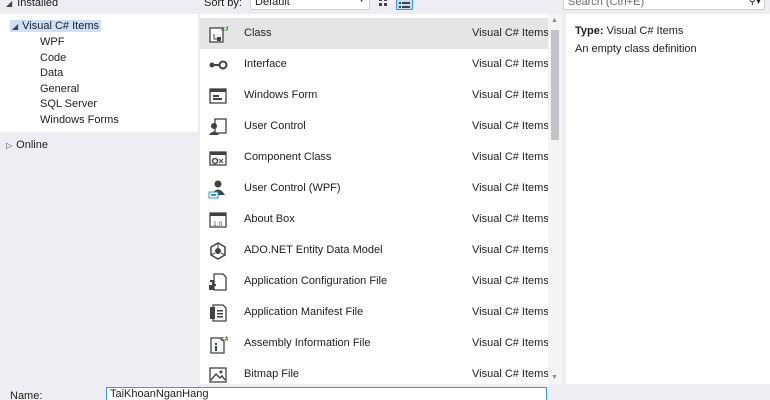 The image size is (770, 400). Describe the element at coordinates (218, 220) in the screenshot. I see `about-box-icon: 1.0` at that location.